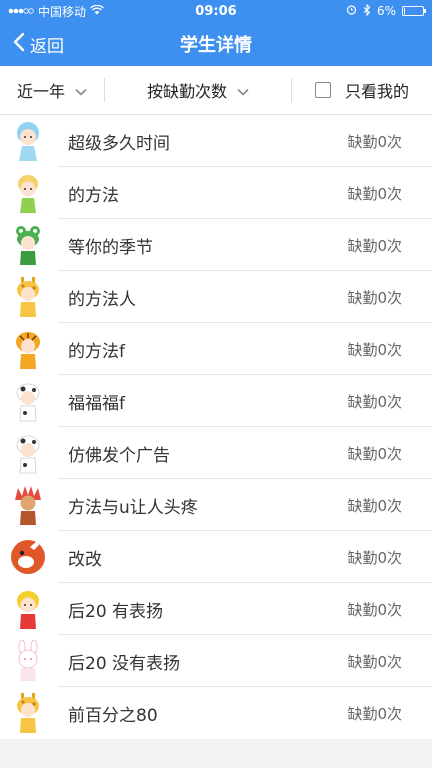  I want to click on battery-icon, so click(414, 11).